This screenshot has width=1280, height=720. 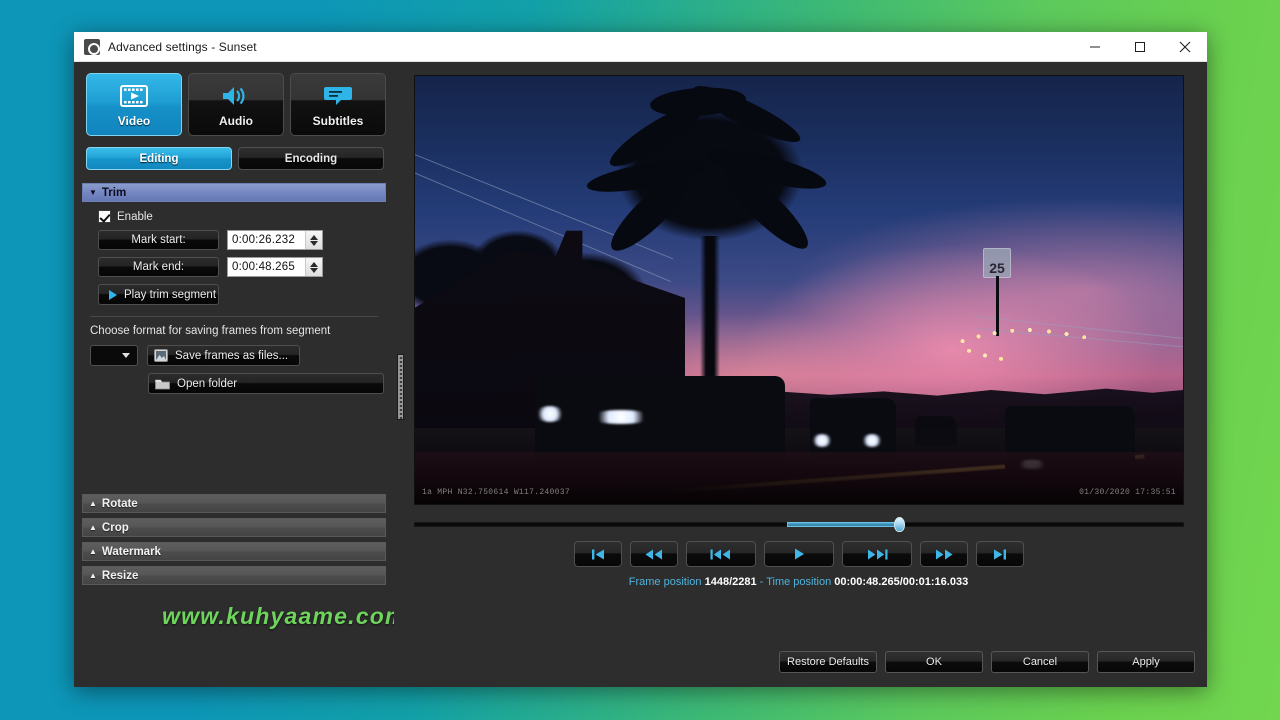 I want to click on tab-editing: Editing, so click(x=159, y=158).